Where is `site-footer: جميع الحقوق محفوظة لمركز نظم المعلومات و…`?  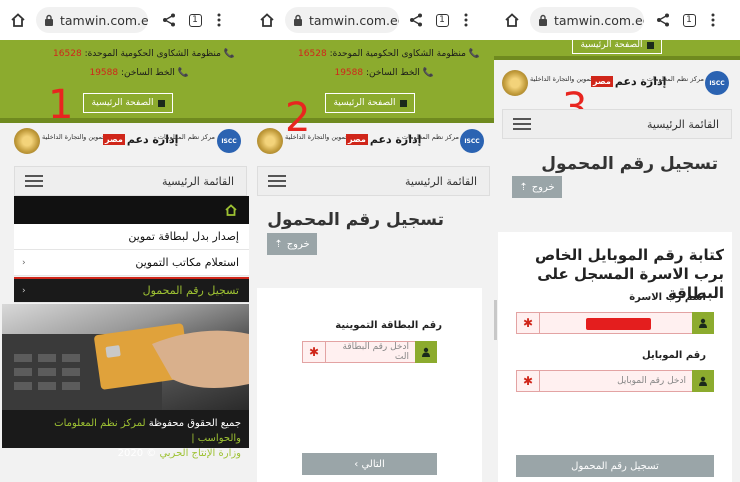 site-footer: جميع الحقوق محفوظة لمركز نظم المعلومات و… is located at coordinates (125, 434).